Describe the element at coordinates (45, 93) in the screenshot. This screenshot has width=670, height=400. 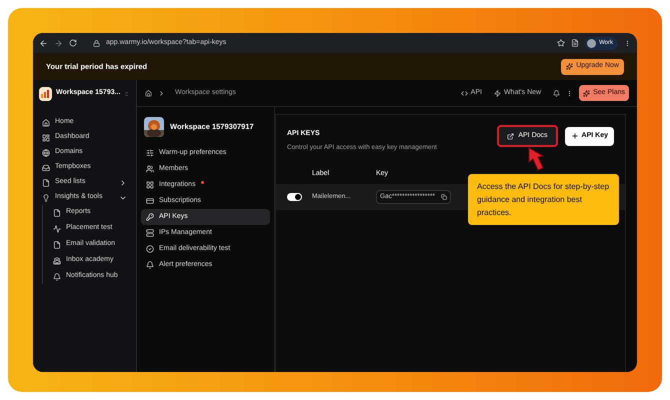
I see `logo-icon` at that location.